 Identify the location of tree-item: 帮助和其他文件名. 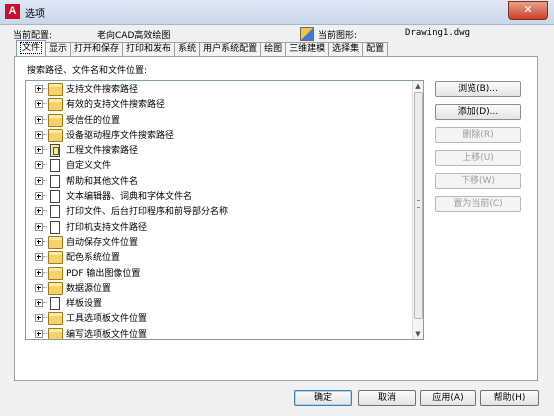
(224, 180).